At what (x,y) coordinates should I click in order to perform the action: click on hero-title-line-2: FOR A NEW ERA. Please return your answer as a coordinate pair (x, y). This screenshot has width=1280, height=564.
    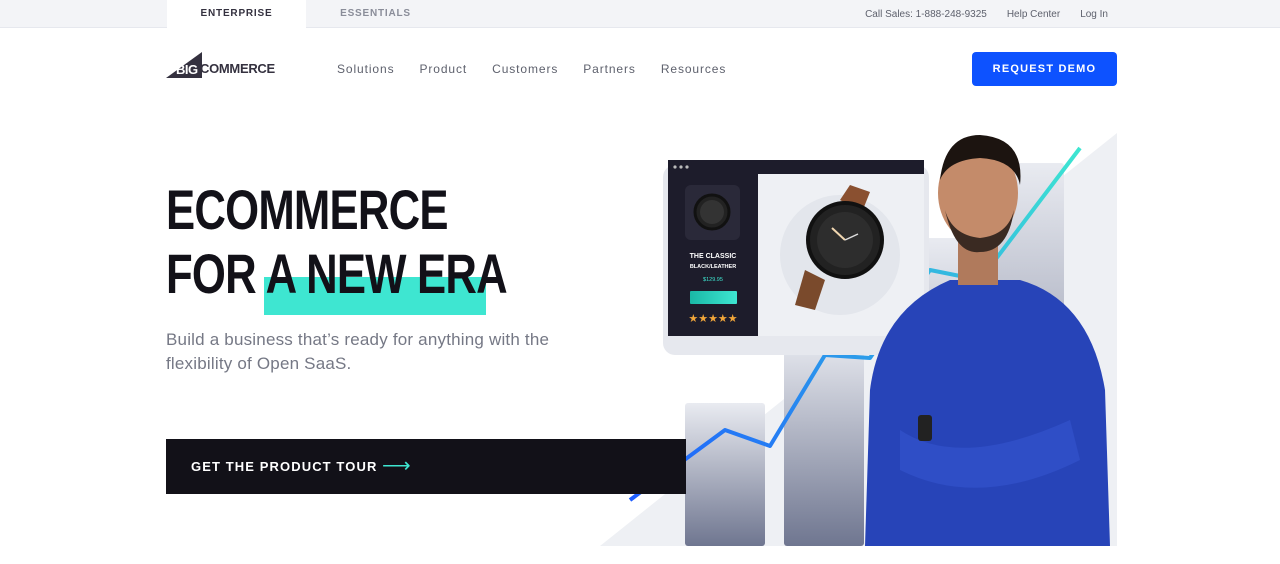
    Looking at the image, I should click on (337, 273).